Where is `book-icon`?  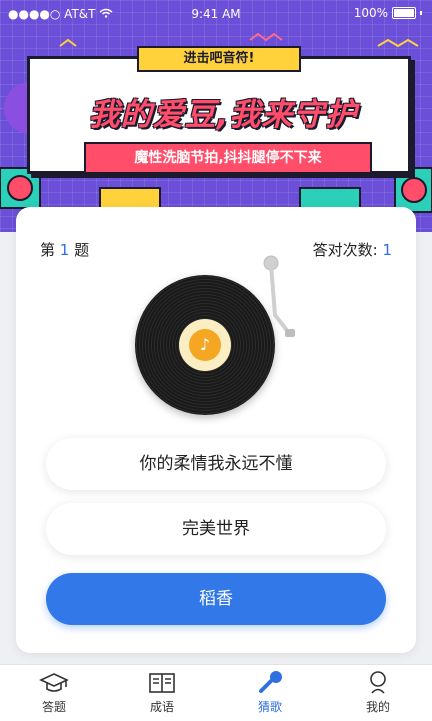
book-icon is located at coordinates (162, 683).